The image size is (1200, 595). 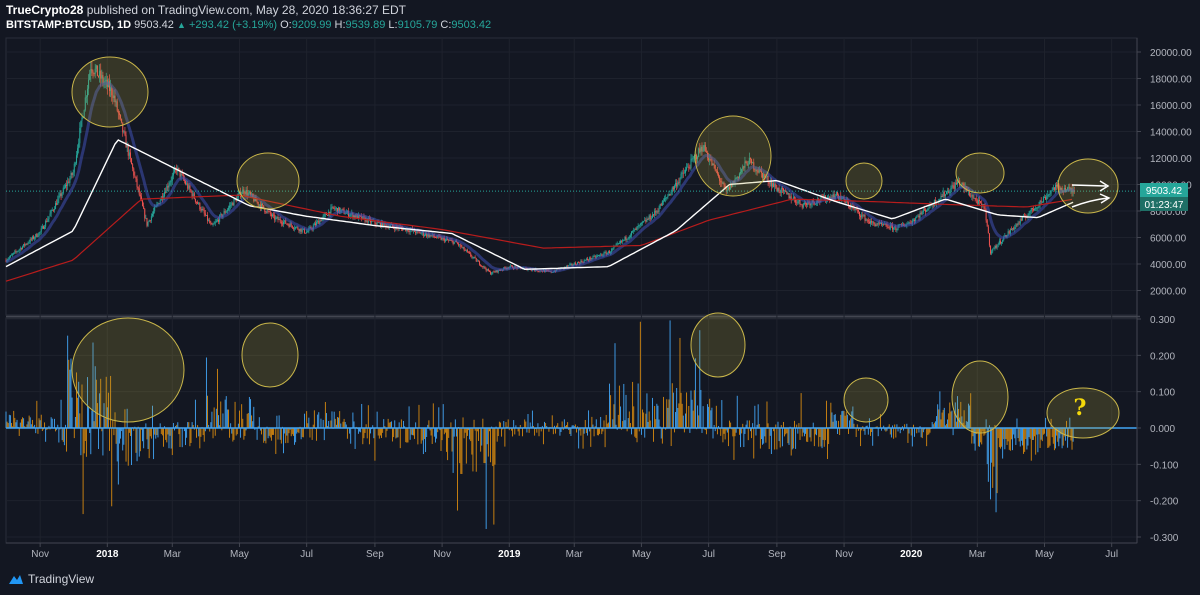 I want to click on osc-tick-label: -0.200, so click(x=1164, y=502).